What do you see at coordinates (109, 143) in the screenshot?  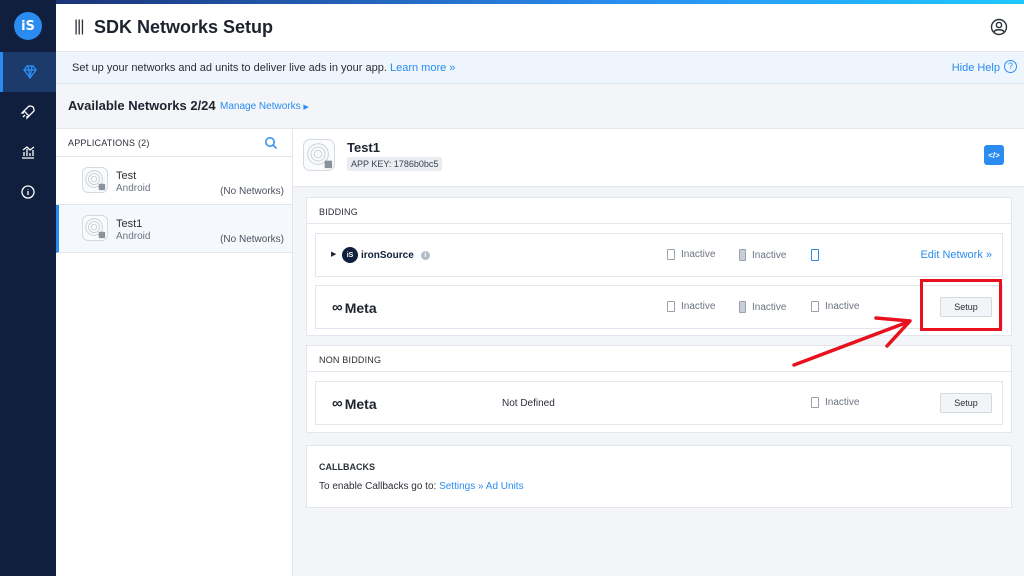 I see `applications-header: APPLICATIONS (2)` at bounding box center [109, 143].